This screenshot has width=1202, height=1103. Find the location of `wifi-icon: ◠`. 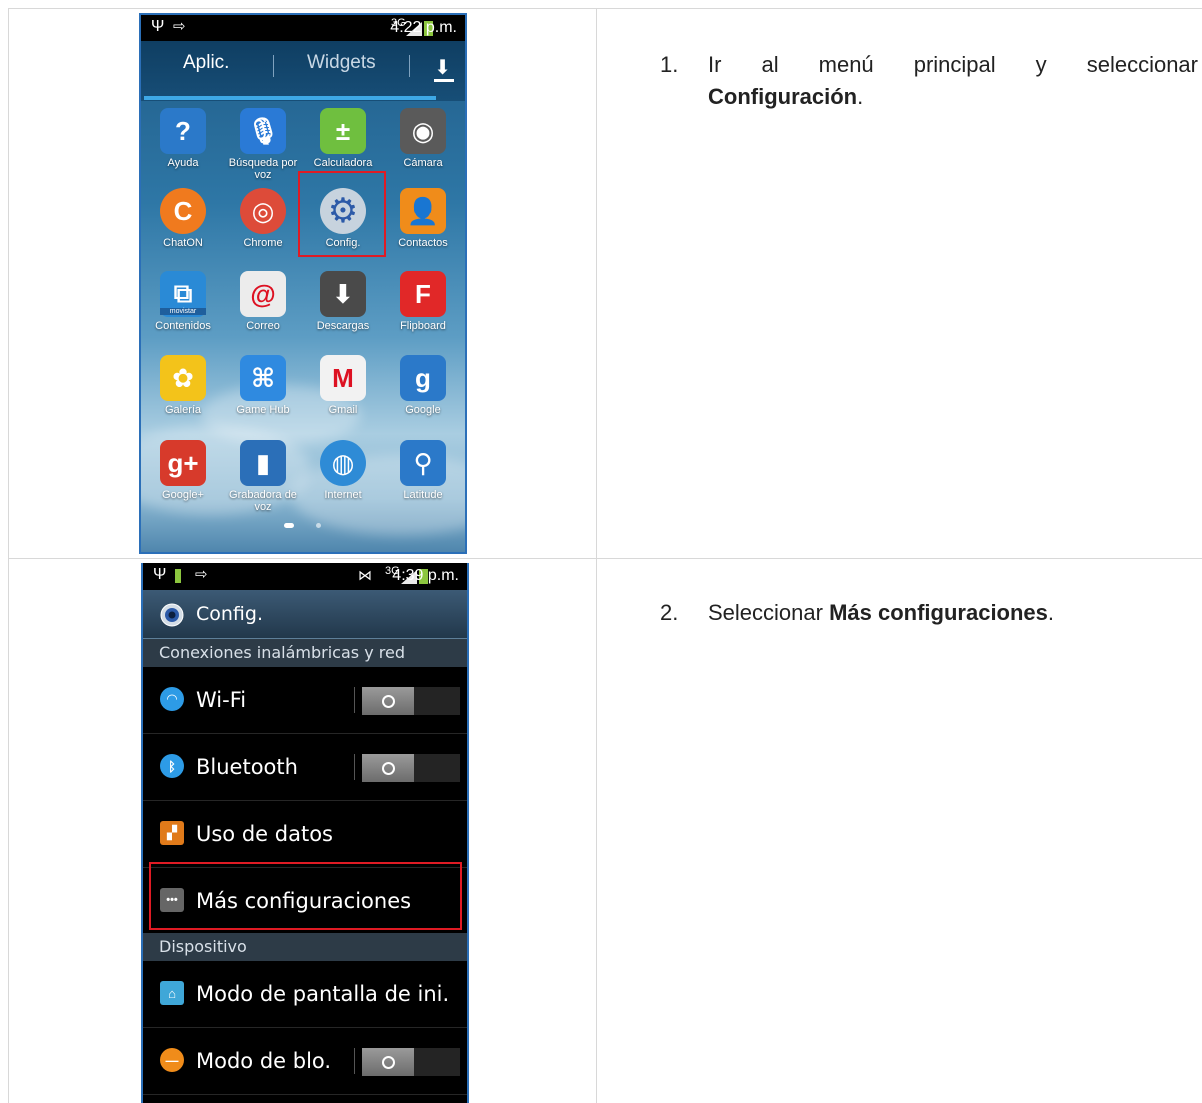

wifi-icon: ◠ is located at coordinates (172, 699).